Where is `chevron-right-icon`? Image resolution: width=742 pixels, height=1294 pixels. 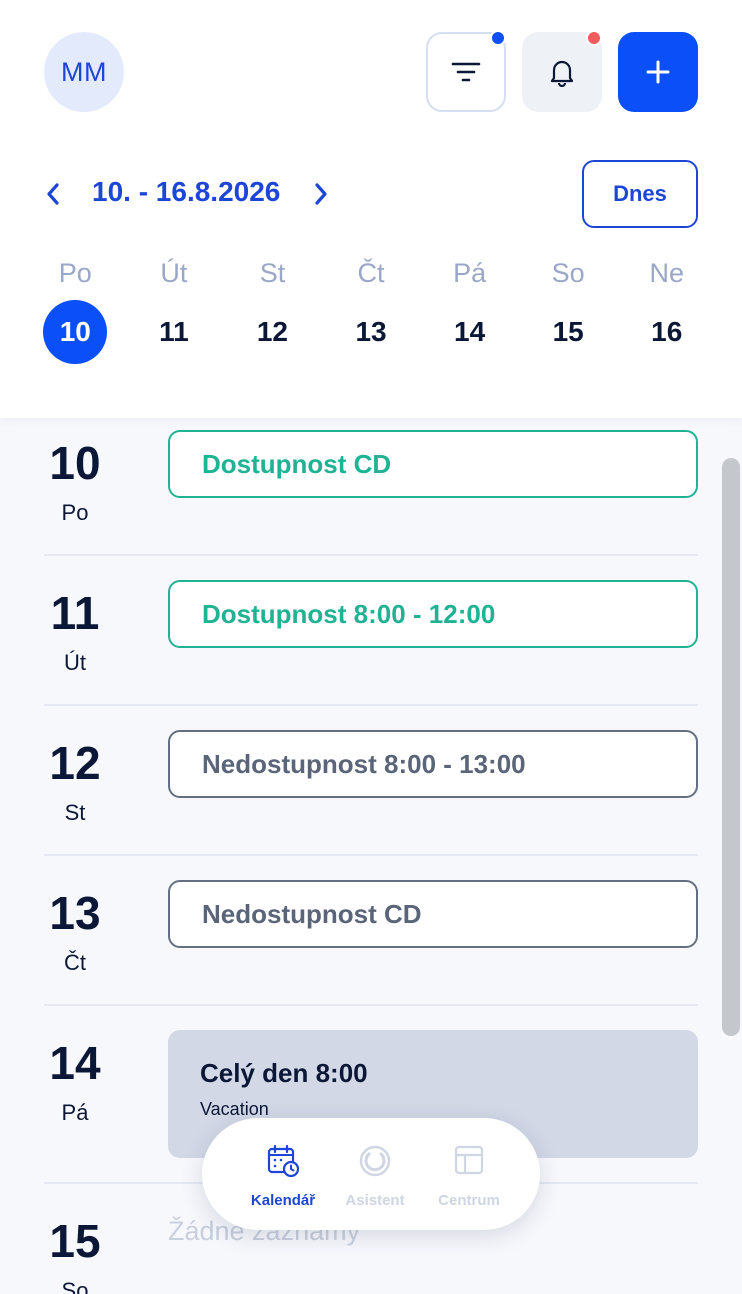 chevron-right-icon is located at coordinates (321, 194).